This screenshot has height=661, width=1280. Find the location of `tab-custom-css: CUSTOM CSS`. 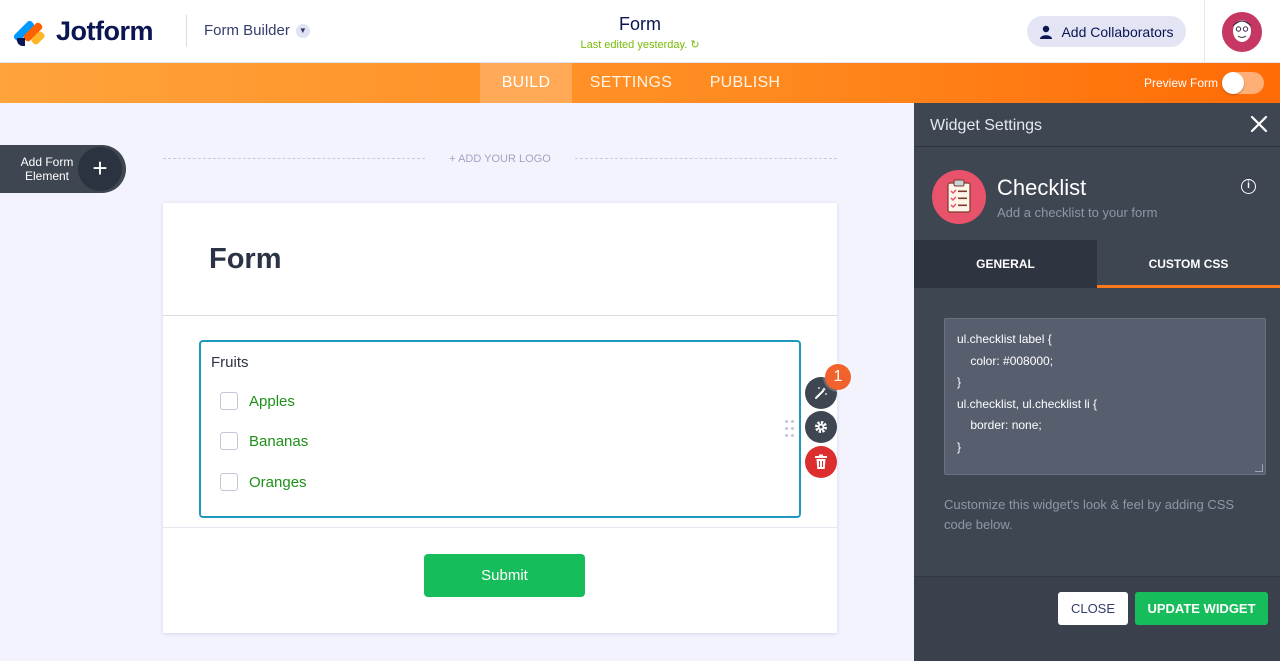

tab-custom-css: CUSTOM CSS is located at coordinates (1188, 264).